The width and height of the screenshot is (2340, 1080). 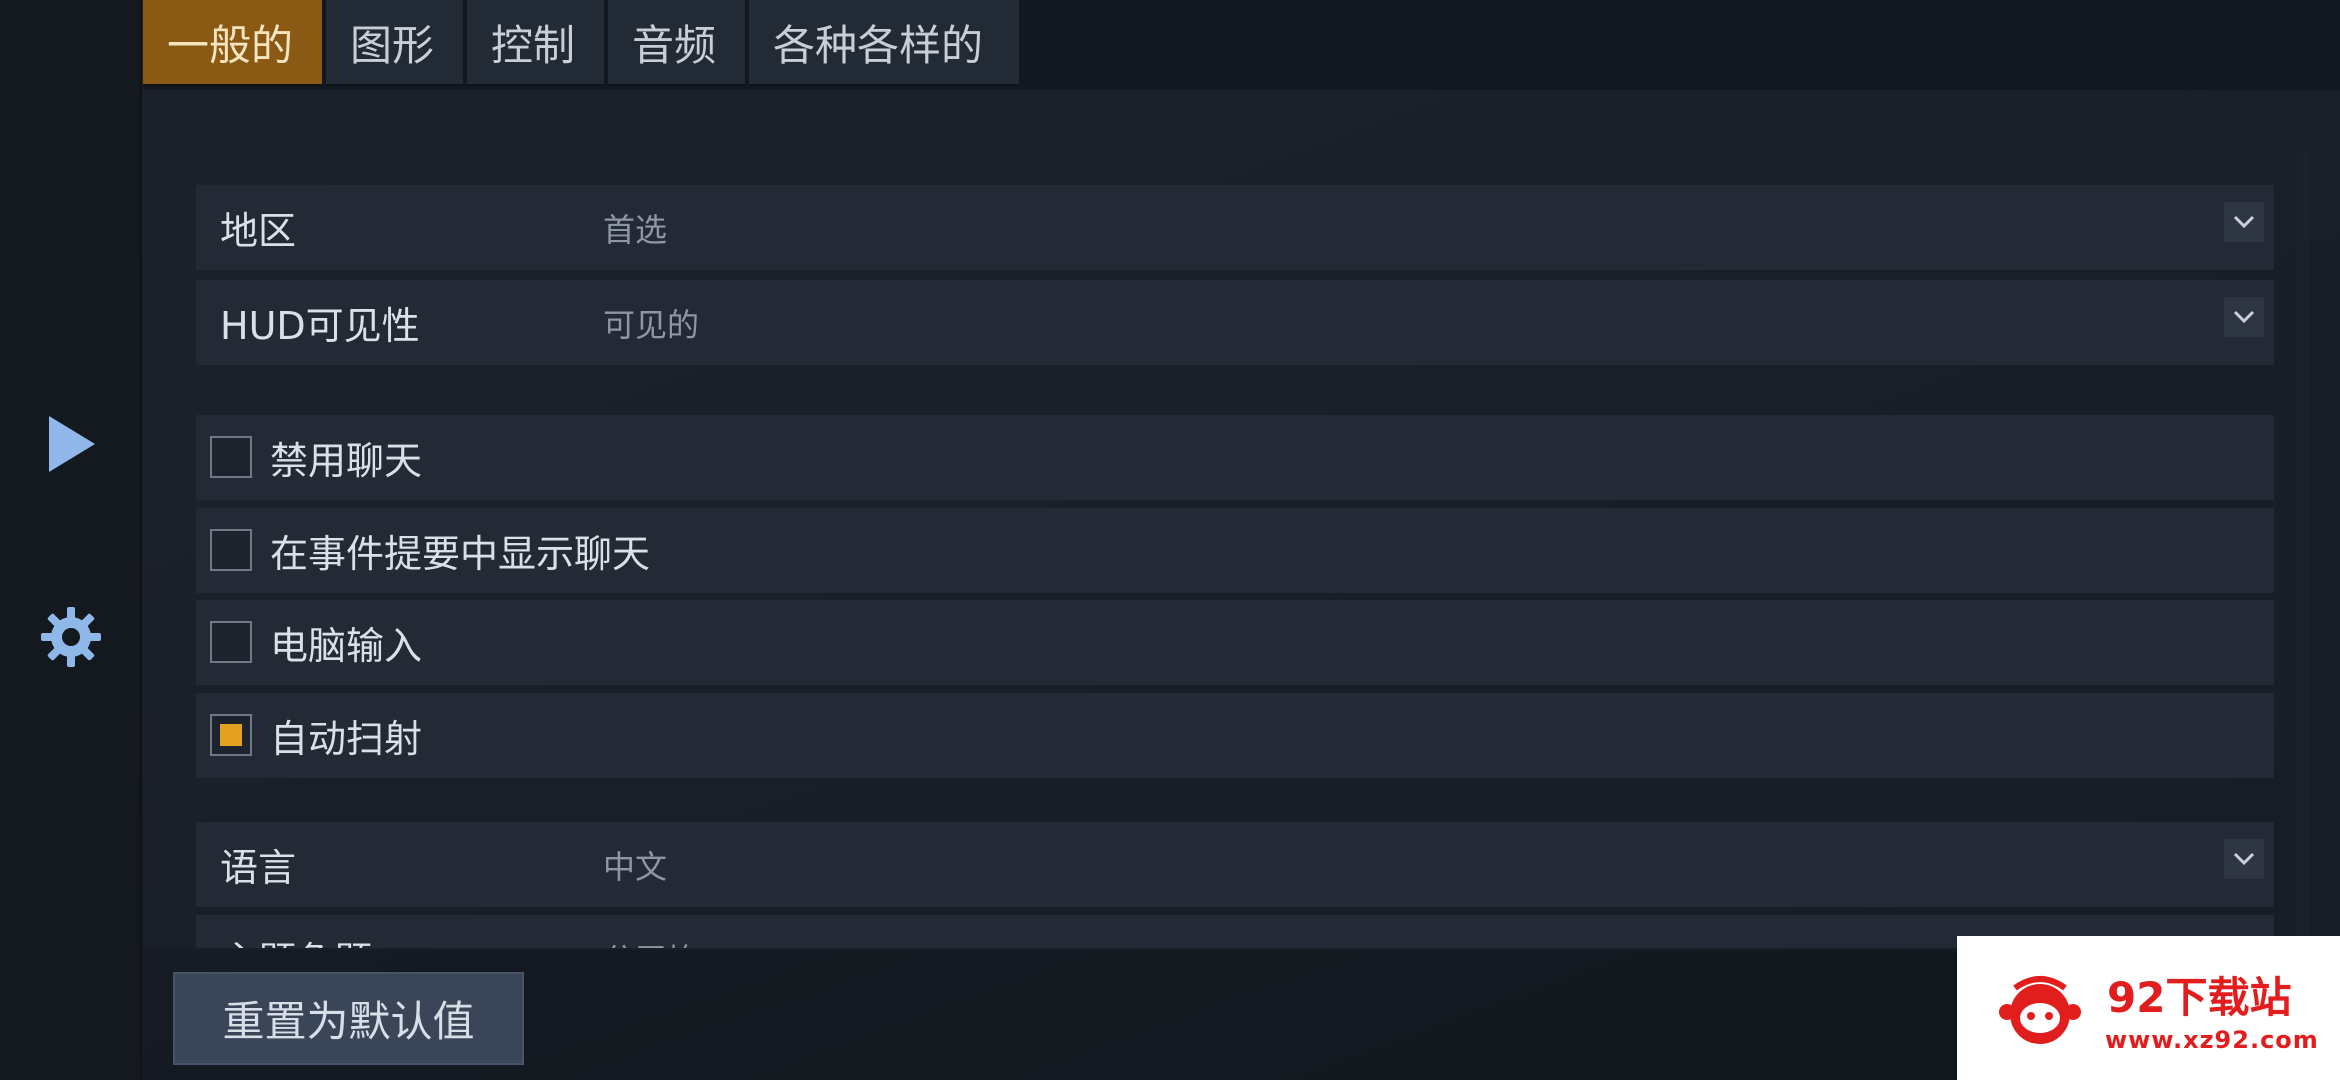 I want to click on auto-fire-checkbox, so click(x=231, y=735).